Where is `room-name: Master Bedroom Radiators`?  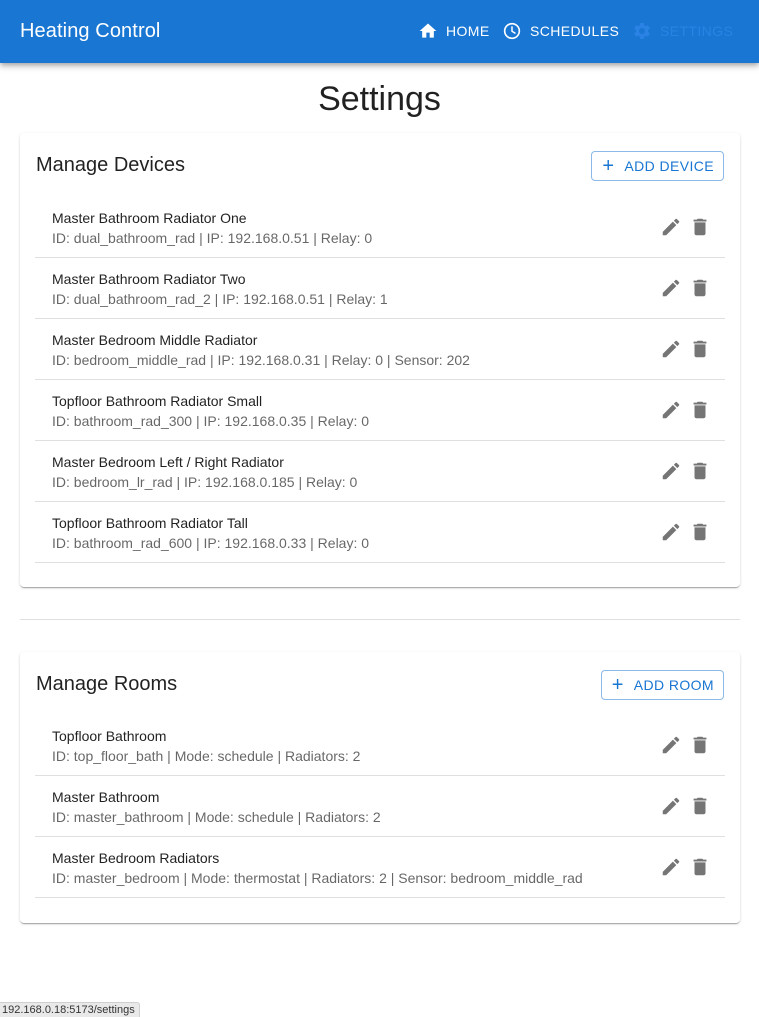 room-name: Master Bedroom Radiators is located at coordinates (136, 858).